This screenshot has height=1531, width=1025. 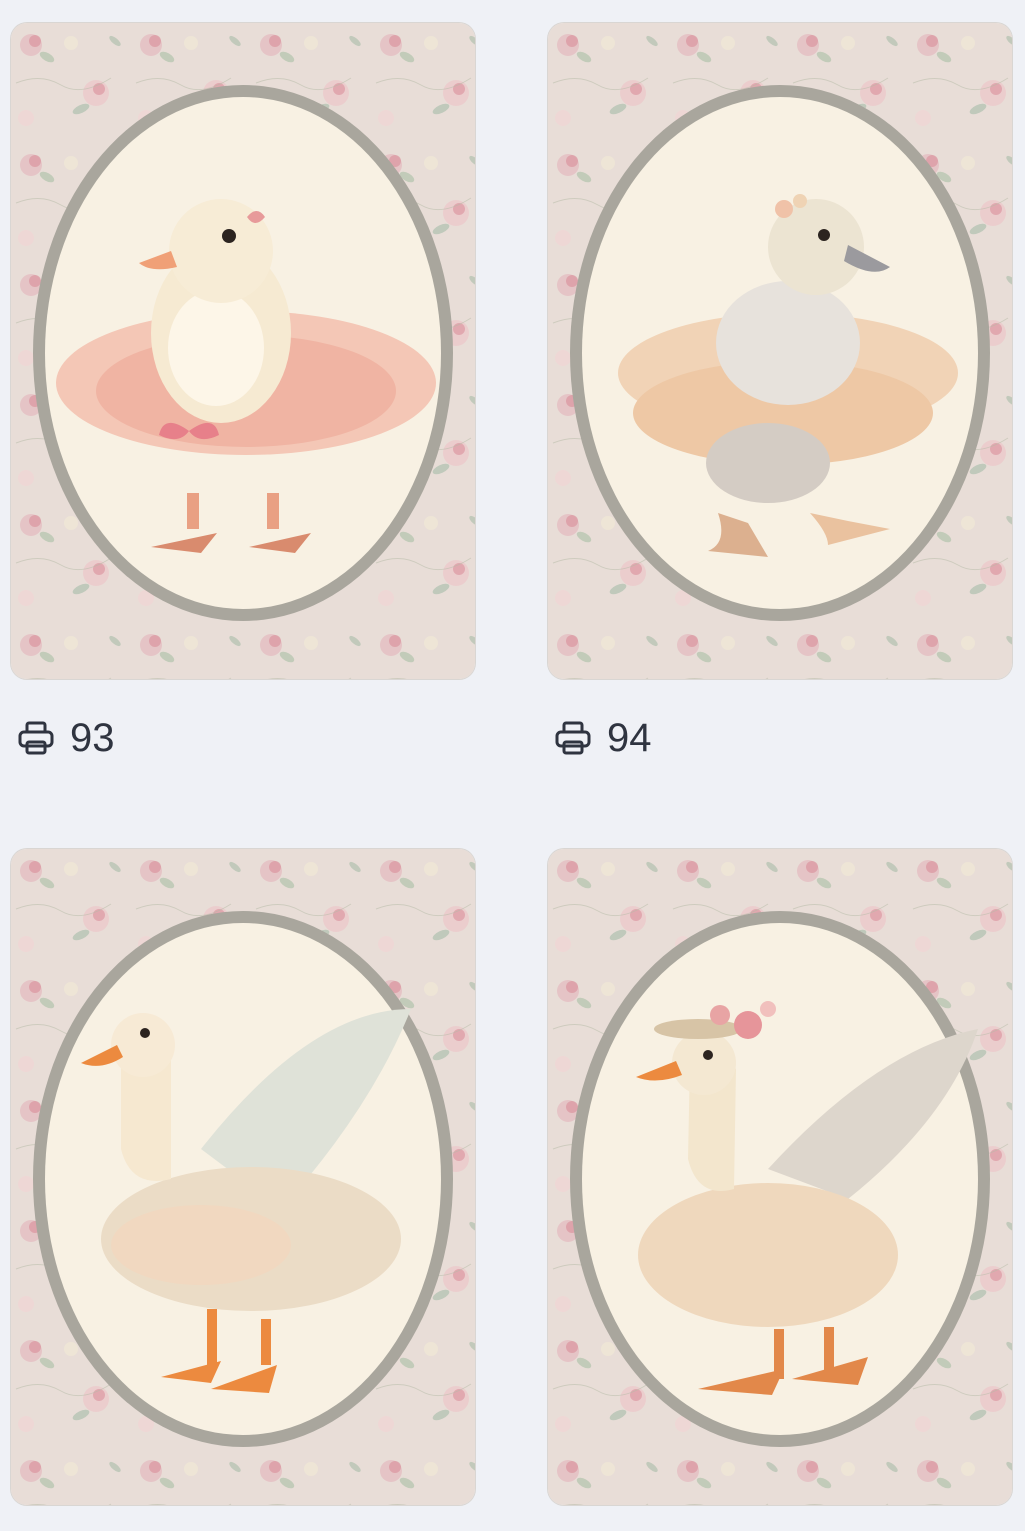 I want to click on print-count: 94, so click(x=629, y=738).